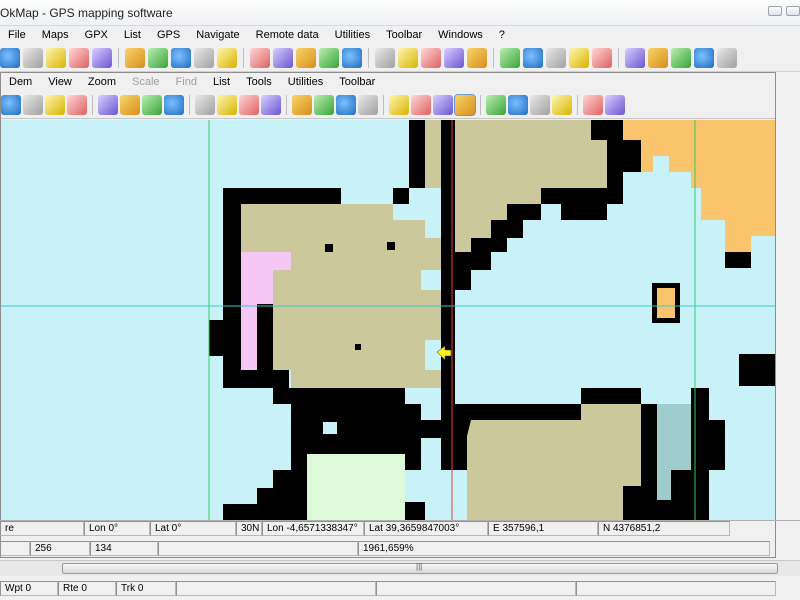 This screenshot has width=800, height=600. Describe the element at coordinates (55, 35) in the screenshot. I see `menu-maps: Maps` at that location.